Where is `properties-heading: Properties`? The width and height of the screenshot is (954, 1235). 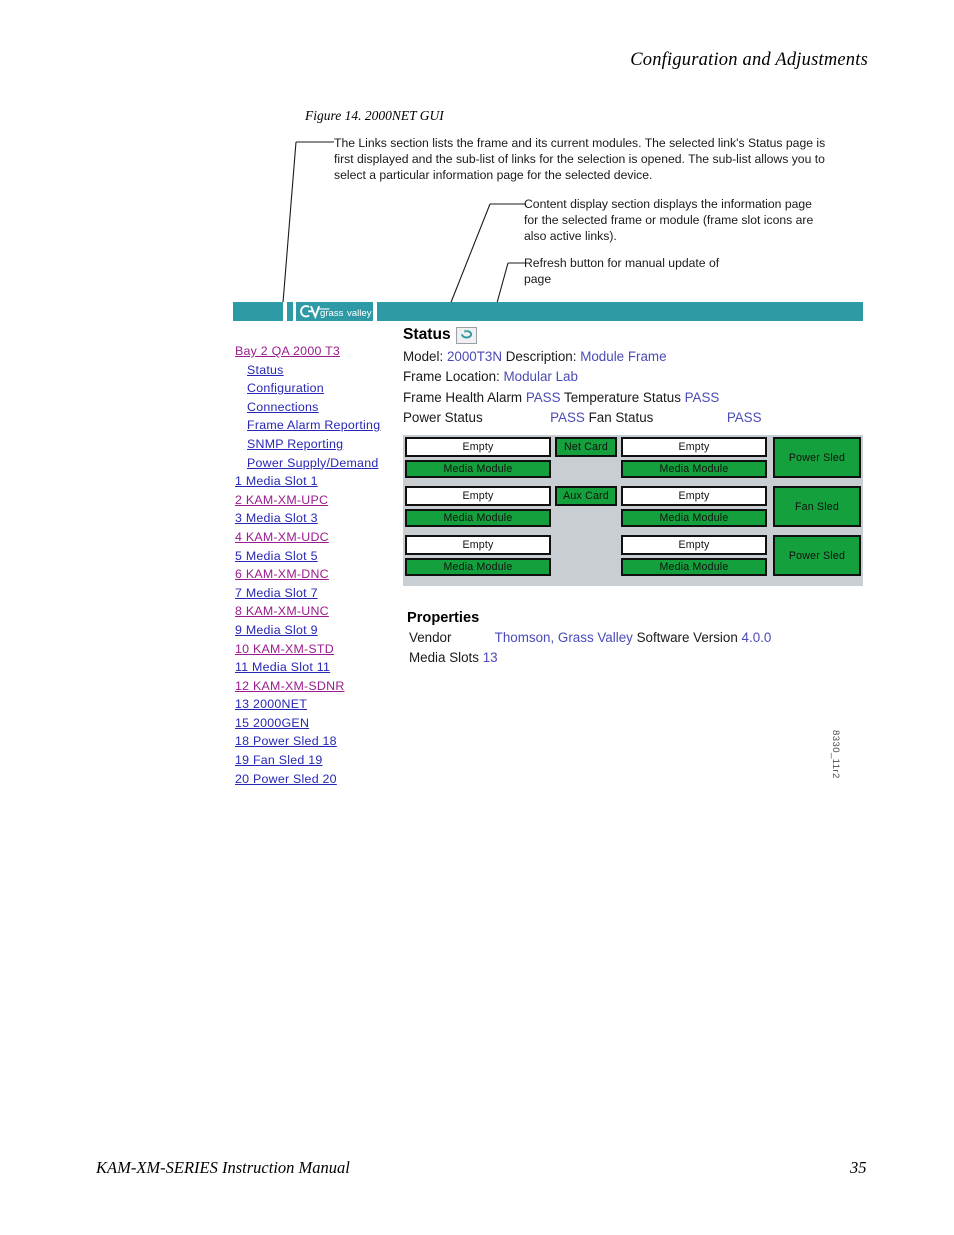 properties-heading: Properties is located at coordinates (443, 618).